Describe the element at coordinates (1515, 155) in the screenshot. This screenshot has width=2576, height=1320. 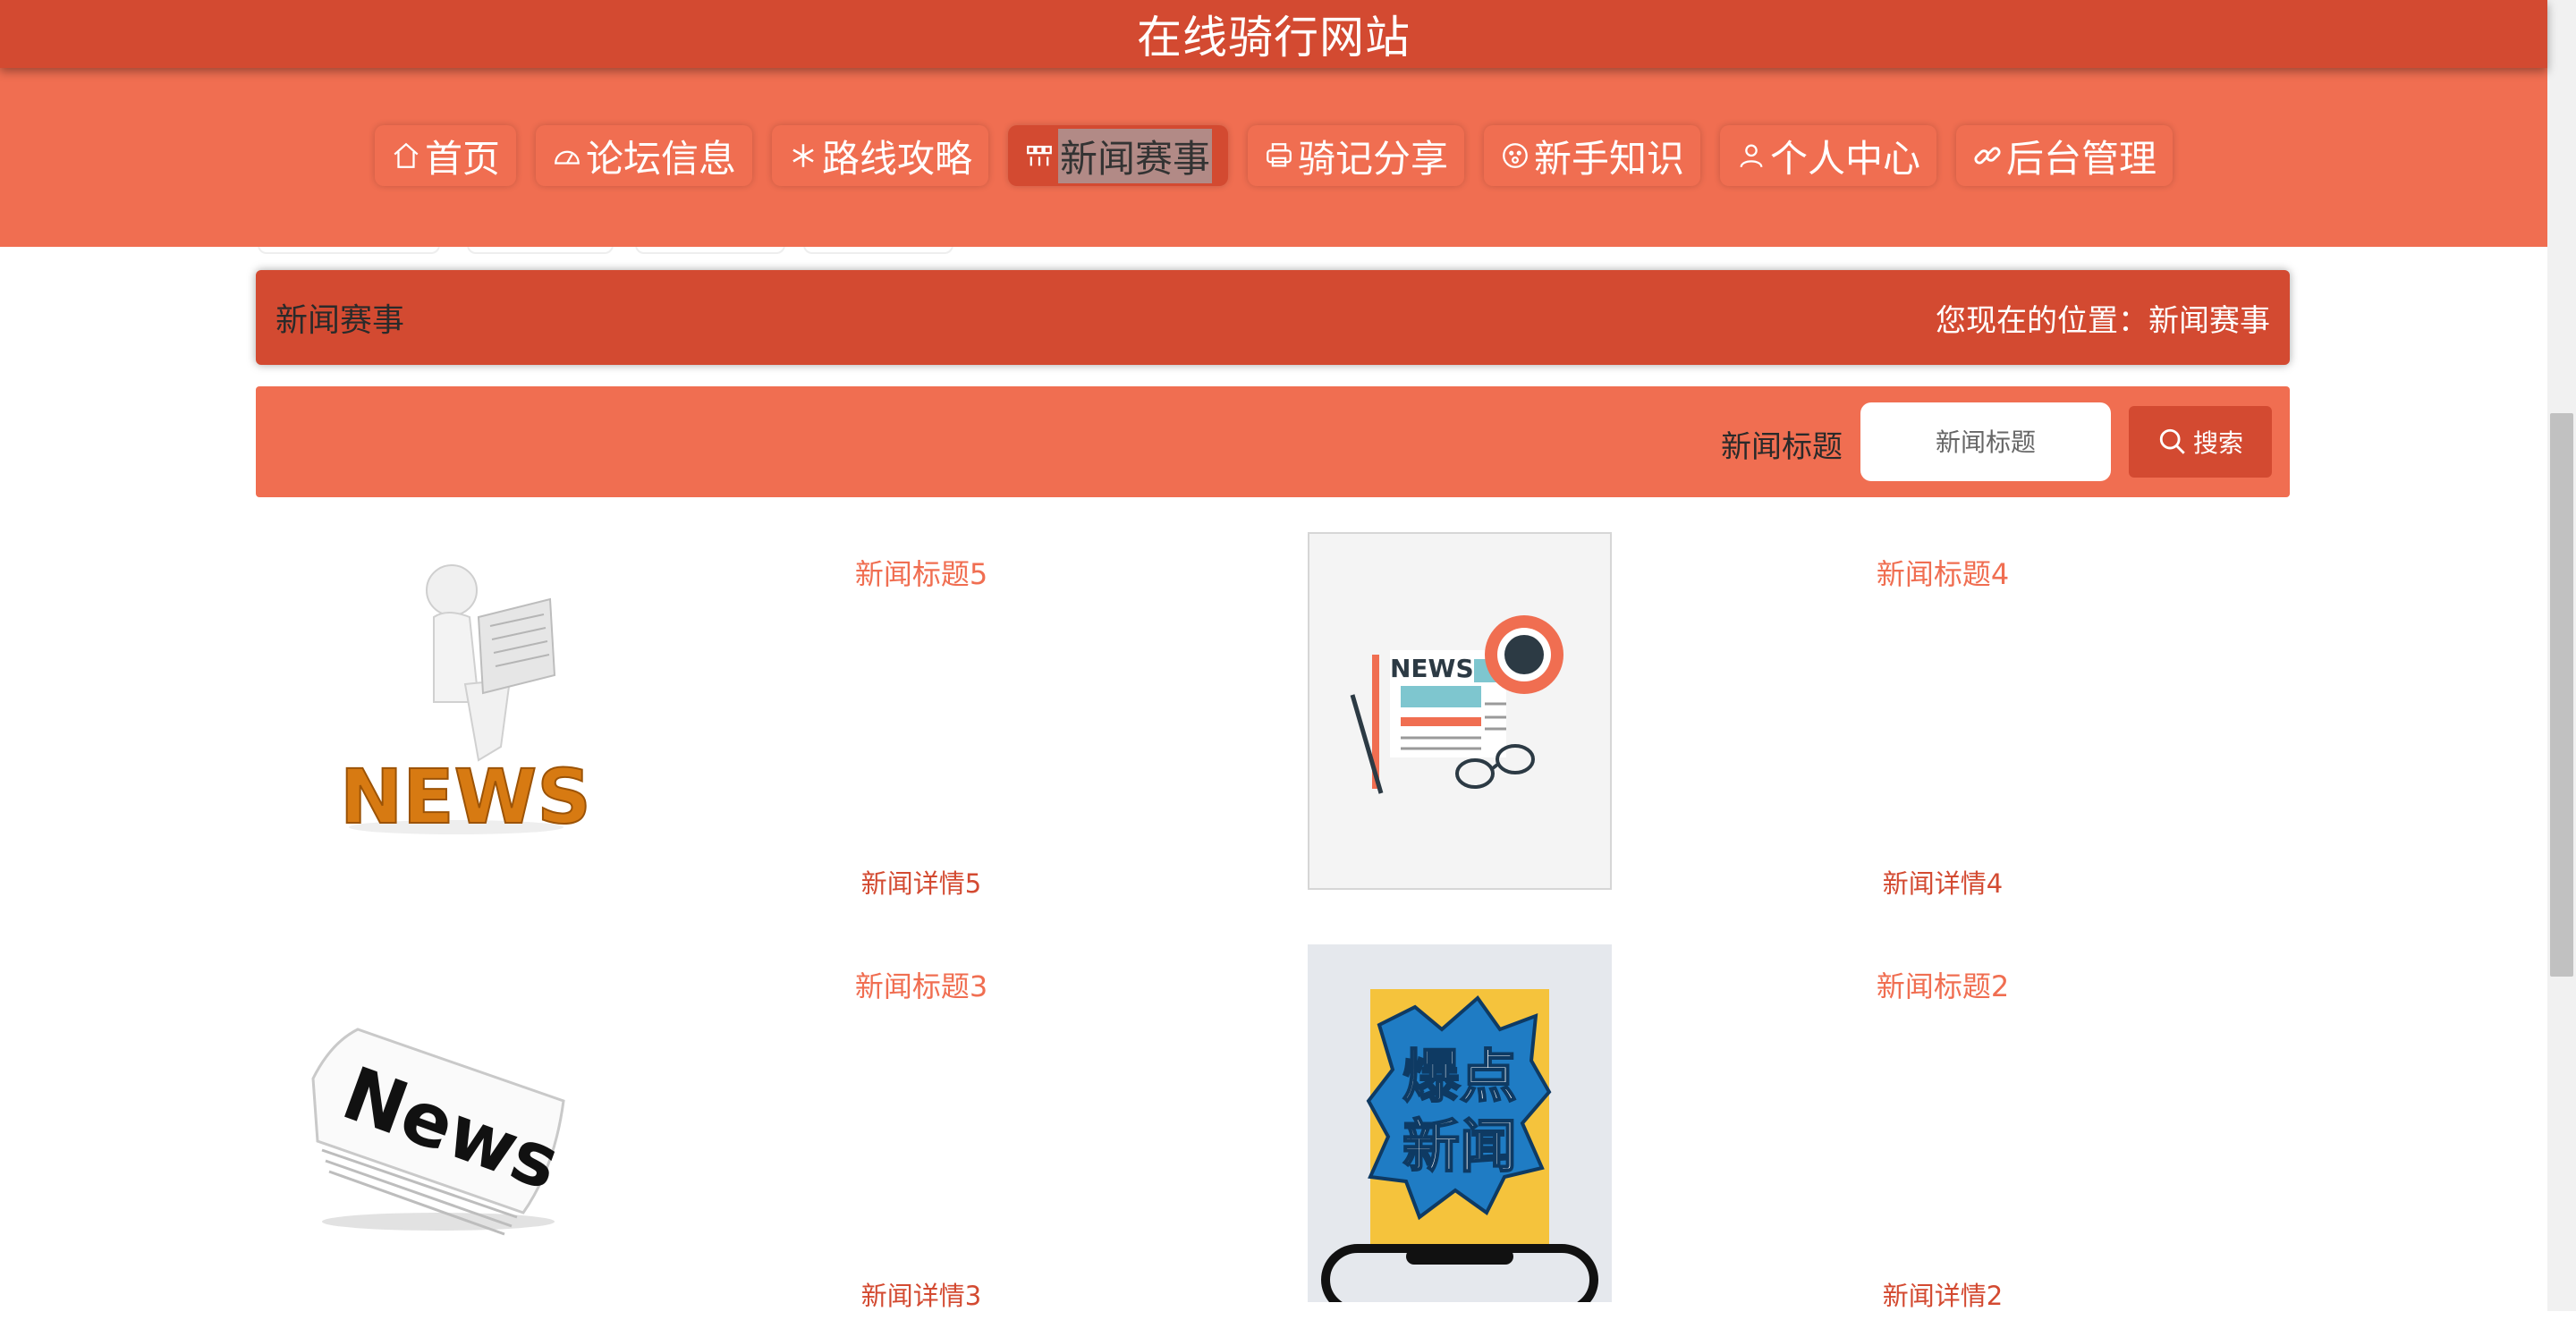
I see `smile-icon` at that location.